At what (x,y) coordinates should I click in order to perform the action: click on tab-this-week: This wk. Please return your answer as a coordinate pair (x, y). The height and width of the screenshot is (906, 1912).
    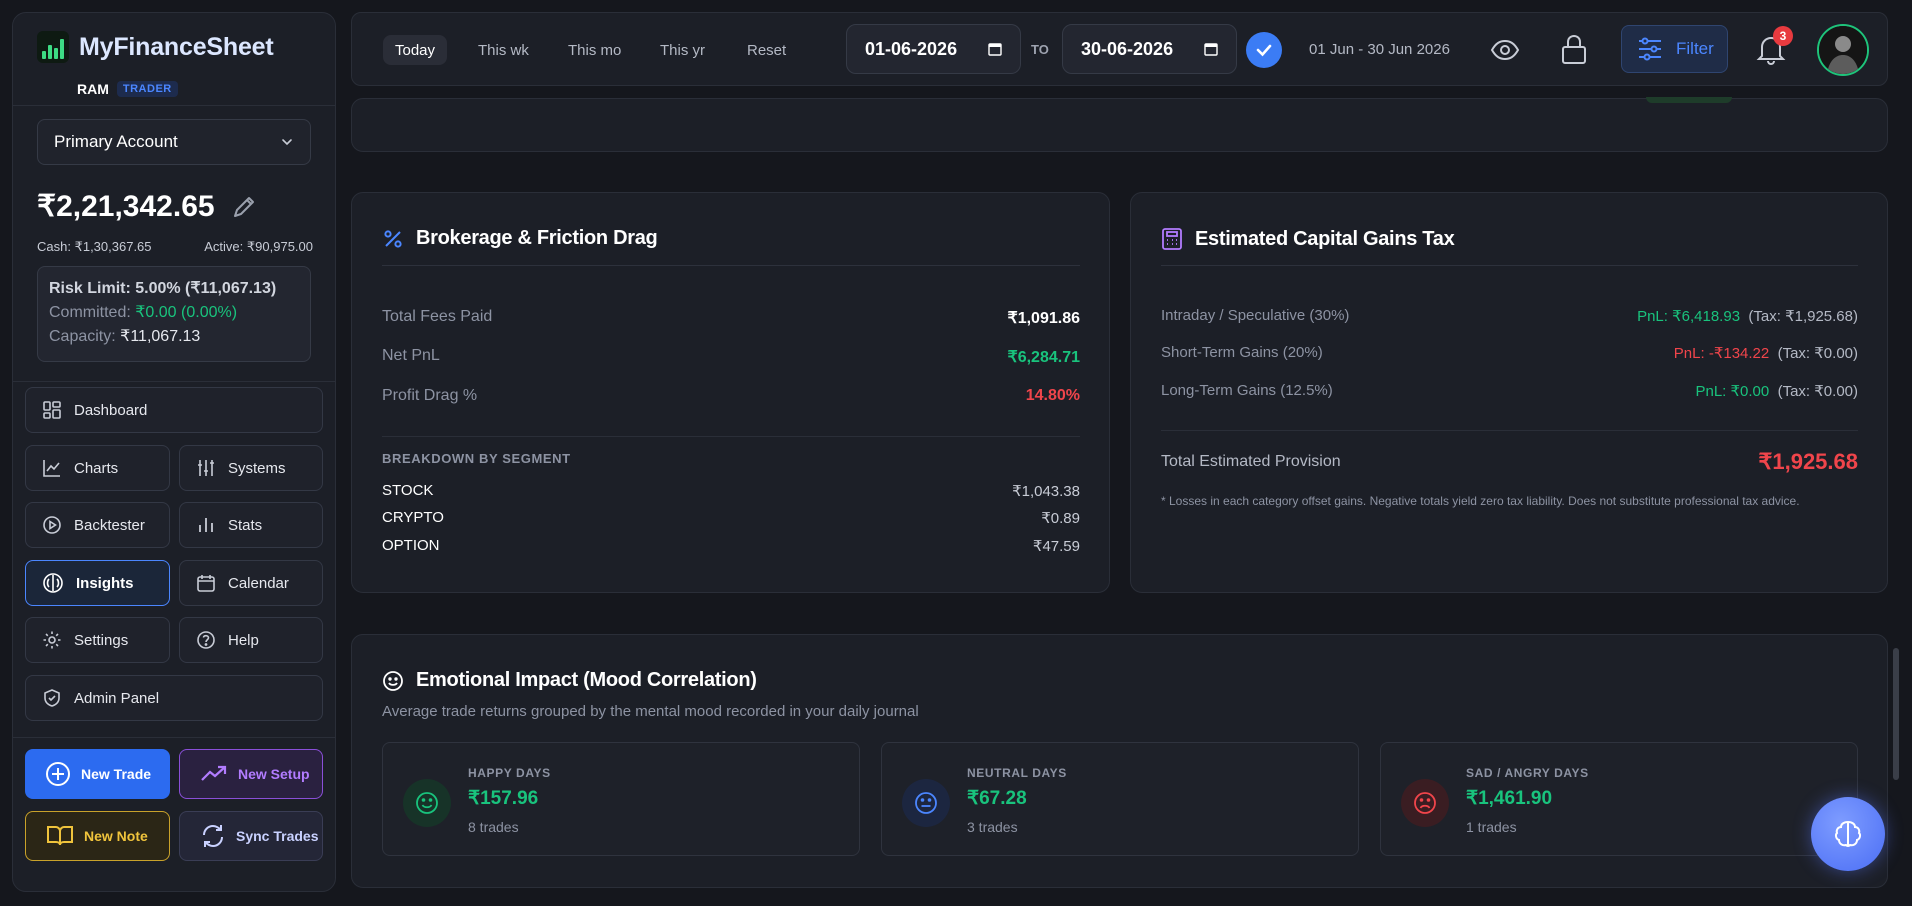
    Looking at the image, I should click on (503, 50).